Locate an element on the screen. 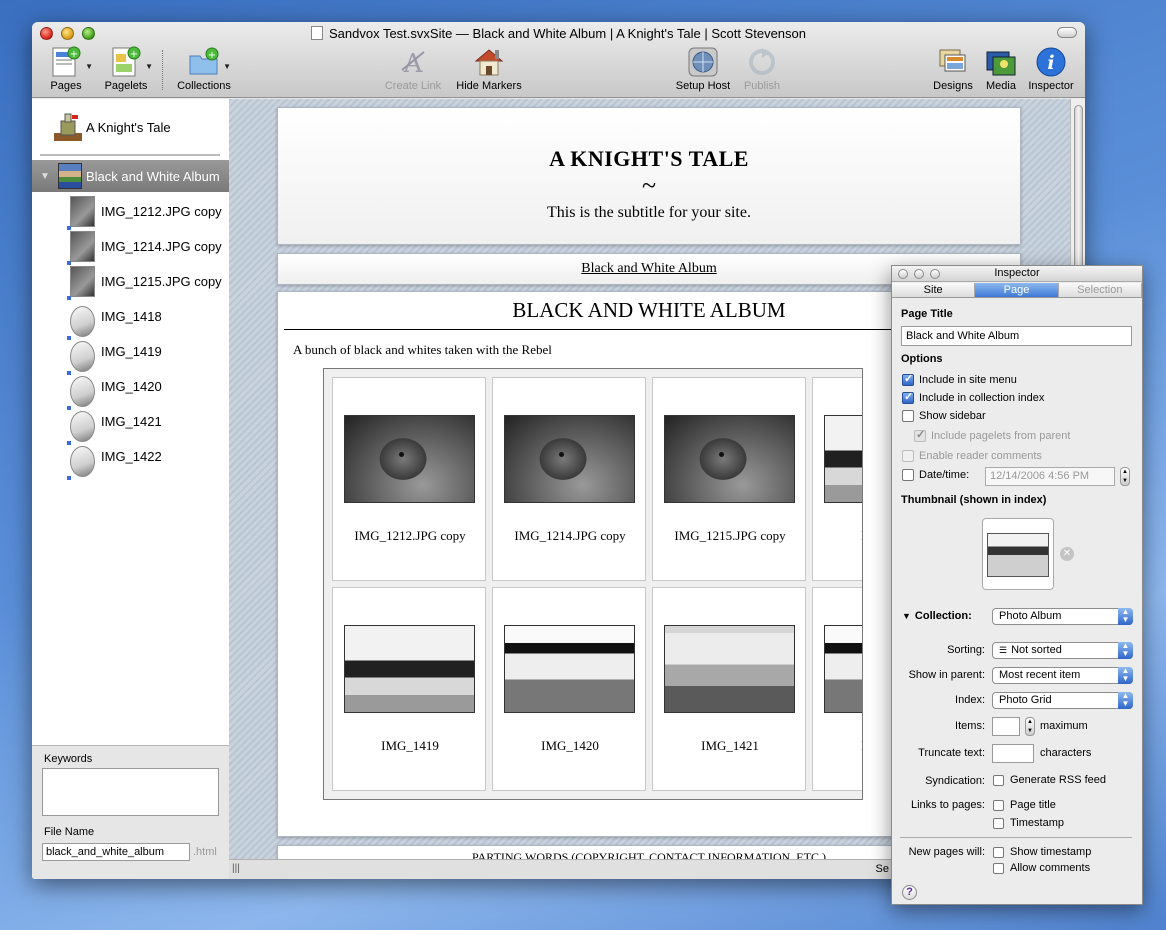  grid-cell: IMG_1418 is located at coordinates (837, 479).